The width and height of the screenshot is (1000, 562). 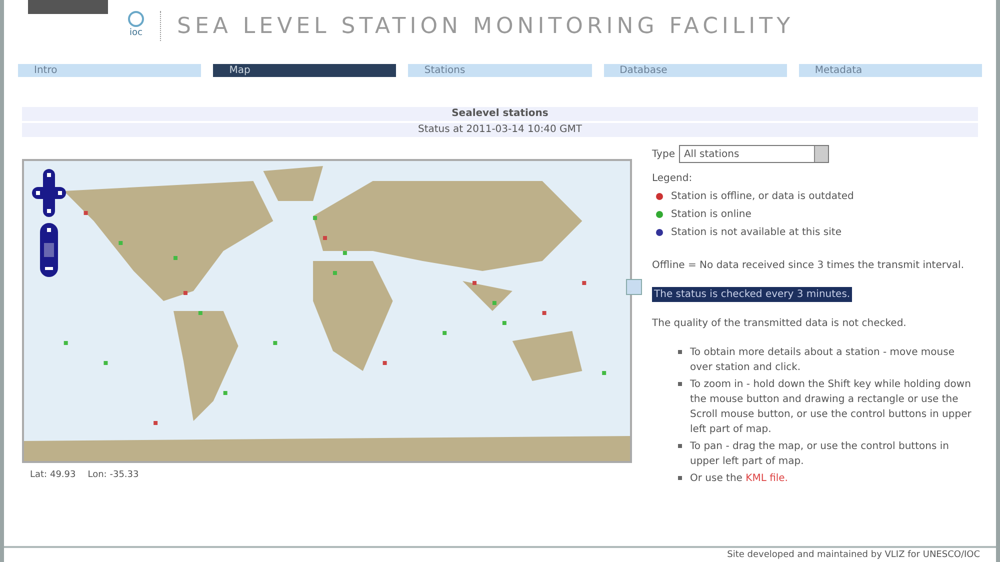 I want to click on tip-text: To obtain more details about a station - move mouse over station and click., so click(x=823, y=360).